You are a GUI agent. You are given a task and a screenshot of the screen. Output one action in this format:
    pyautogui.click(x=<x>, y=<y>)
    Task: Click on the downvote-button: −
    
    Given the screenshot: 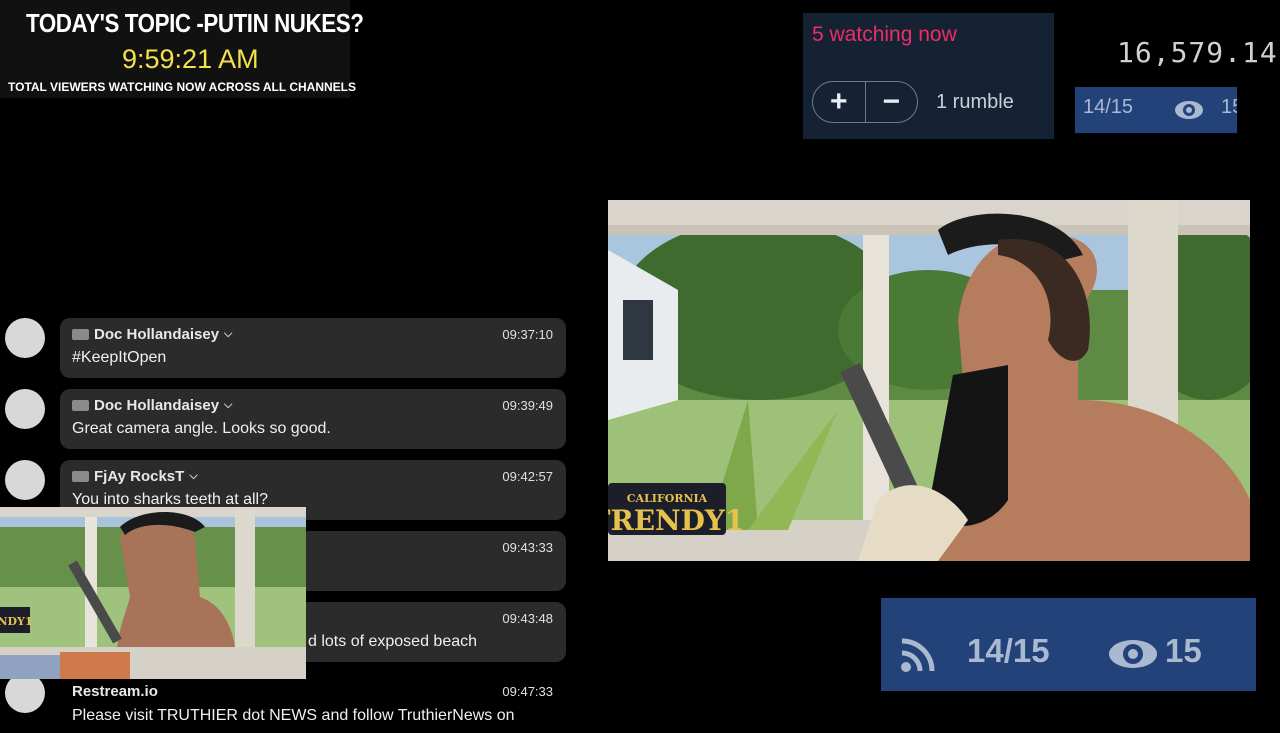 What is the action you would take?
    pyautogui.click(x=891, y=102)
    